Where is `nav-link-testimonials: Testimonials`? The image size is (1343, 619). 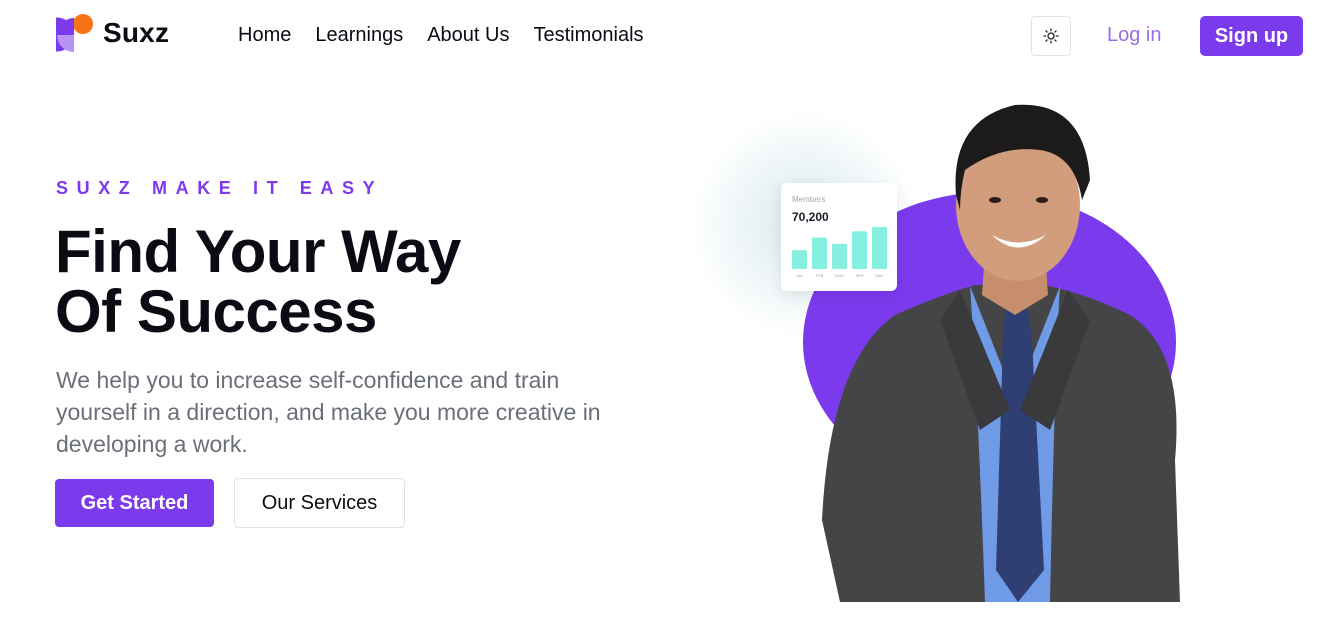
nav-link-testimonials: Testimonials is located at coordinates (588, 35).